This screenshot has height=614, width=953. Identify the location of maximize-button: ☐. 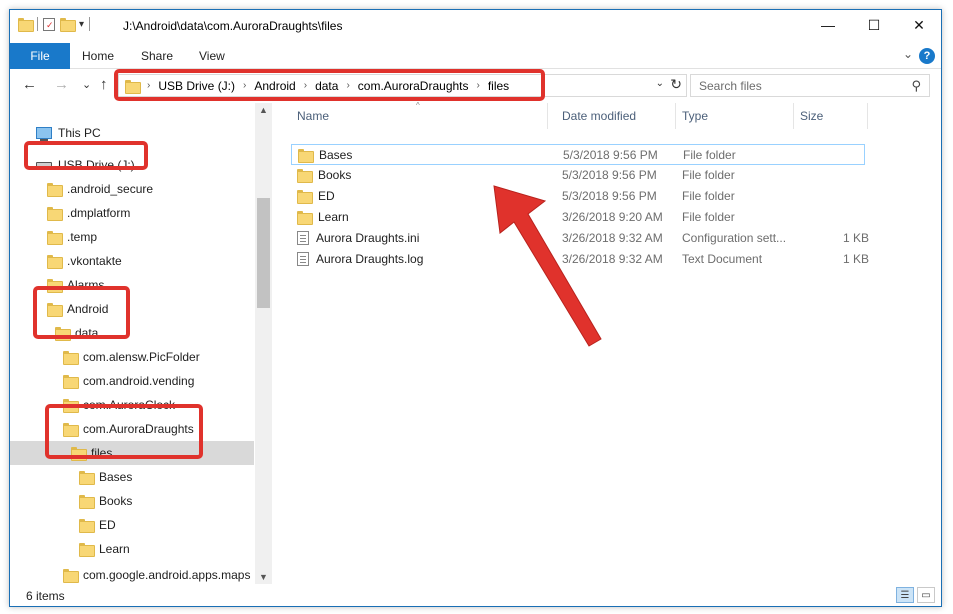
(874, 25).